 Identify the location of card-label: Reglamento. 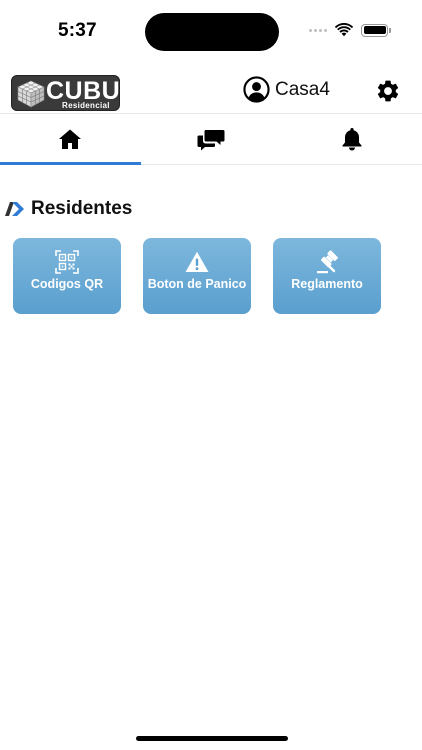
(327, 284).